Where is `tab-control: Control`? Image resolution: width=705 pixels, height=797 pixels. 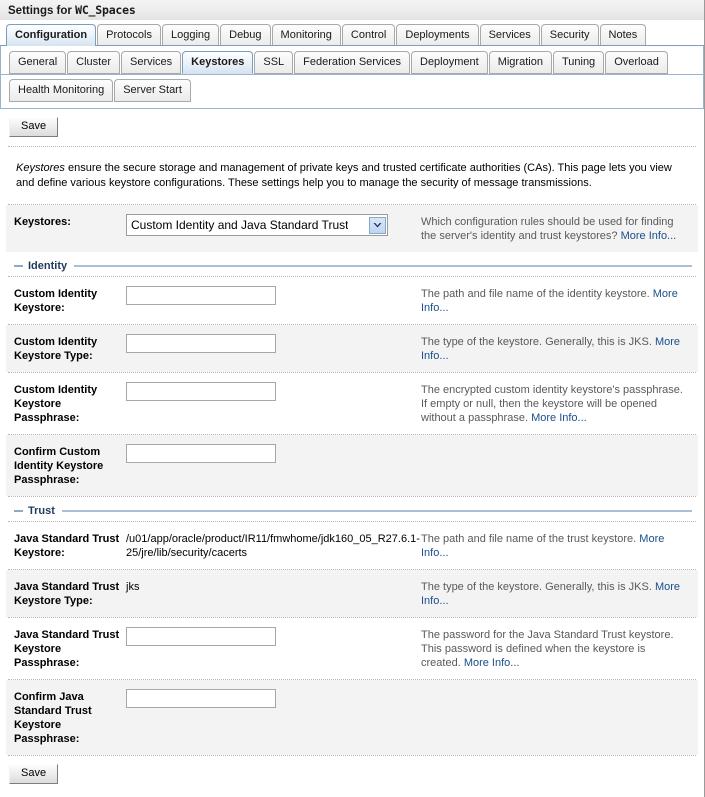
tab-control: Control is located at coordinates (368, 35).